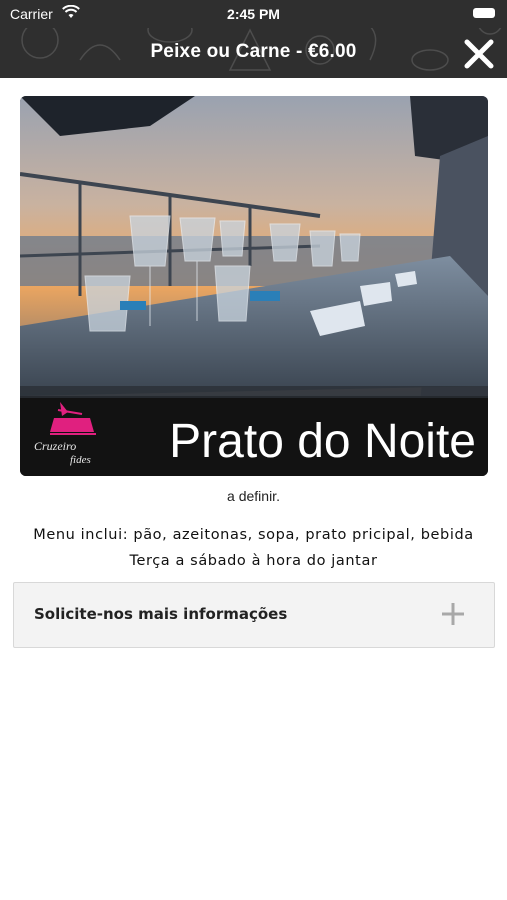 The height and width of the screenshot is (900, 507). I want to click on battery-icon, so click(484, 13).